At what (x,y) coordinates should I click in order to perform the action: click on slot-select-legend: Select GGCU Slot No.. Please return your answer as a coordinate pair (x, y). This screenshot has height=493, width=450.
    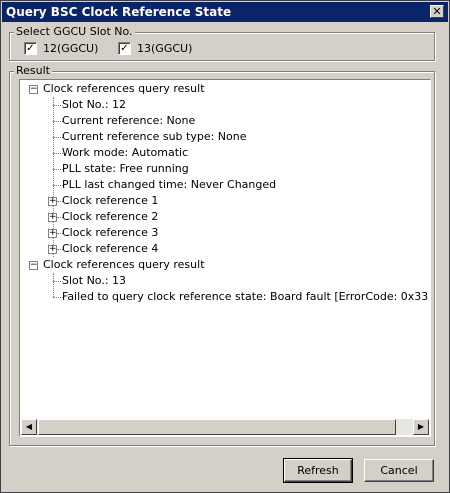
    Looking at the image, I should click on (74, 31).